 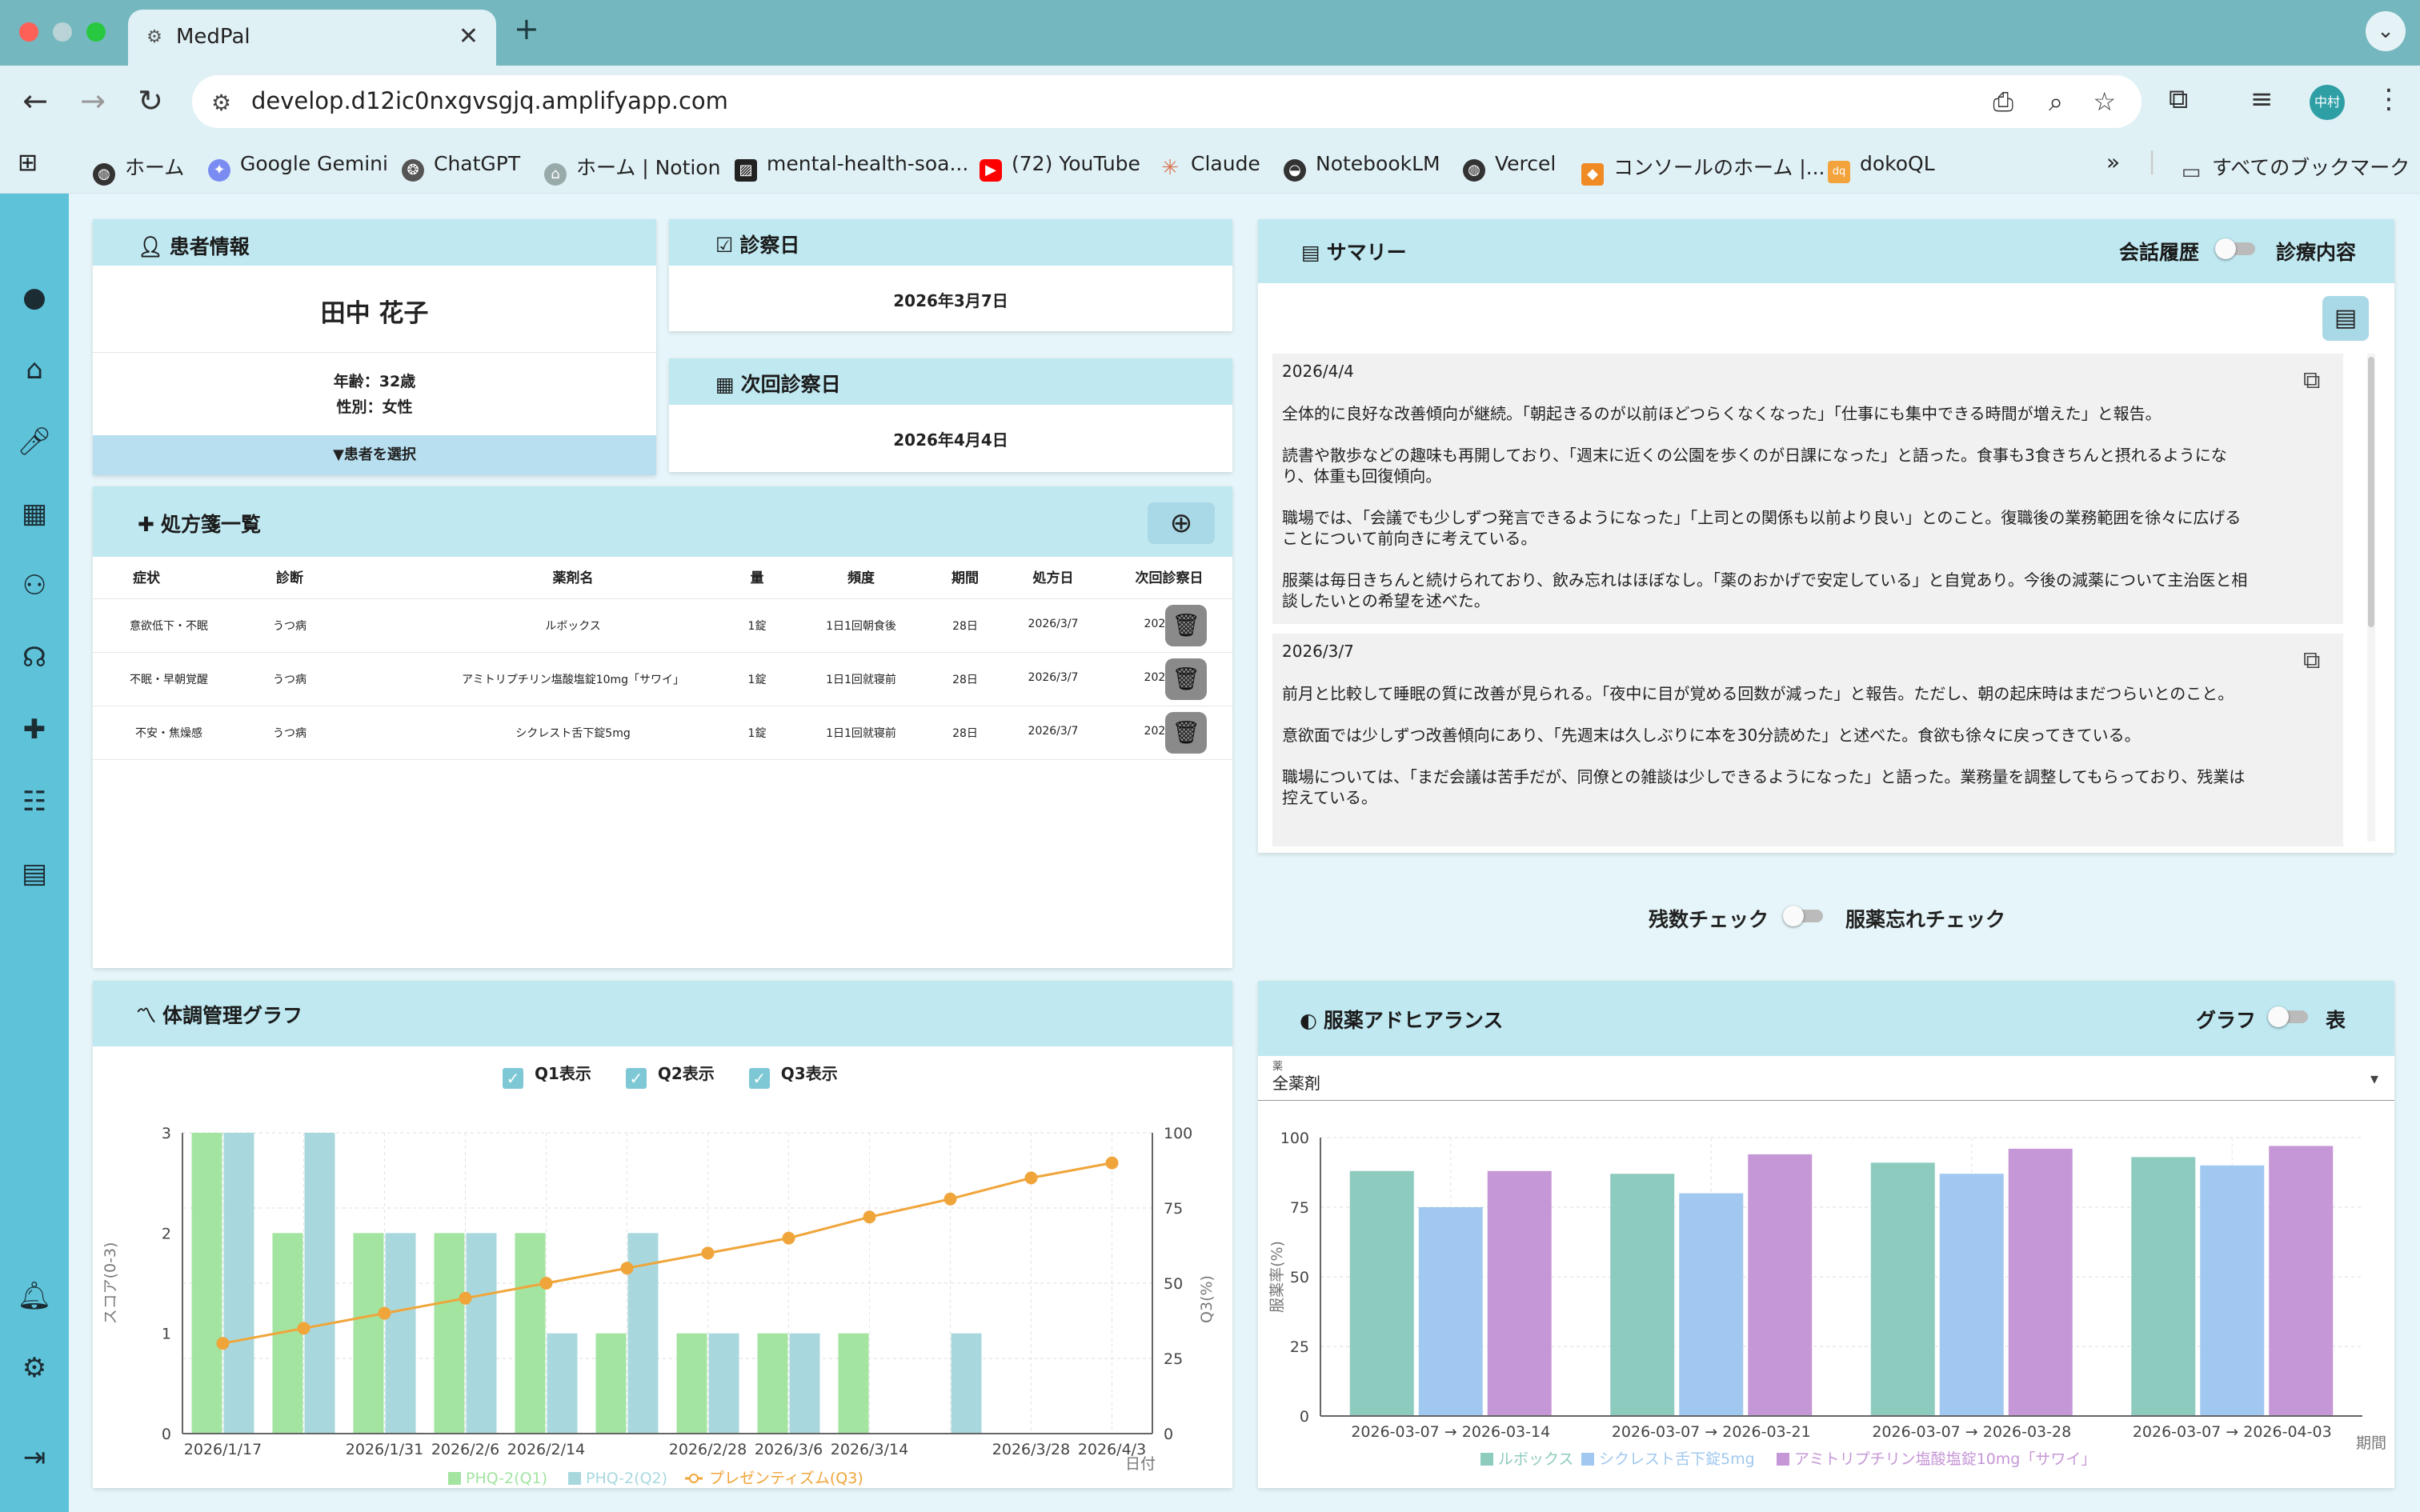 I want to click on add-prescription-button: ⊕, so click(x=1181, y=523).